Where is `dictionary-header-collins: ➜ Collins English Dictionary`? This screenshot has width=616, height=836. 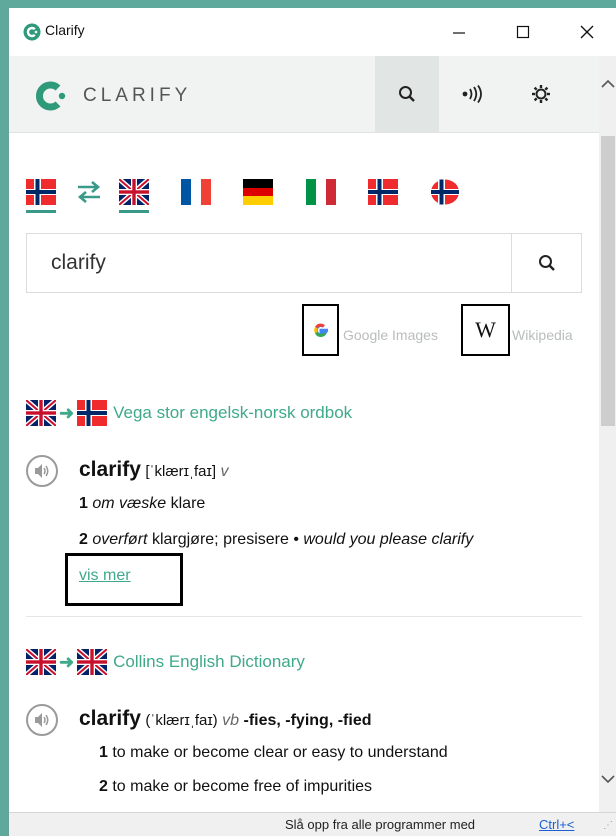 dictionary-header-collins: ➜ Collins English Dictionary is located at coordinates (165, 662).